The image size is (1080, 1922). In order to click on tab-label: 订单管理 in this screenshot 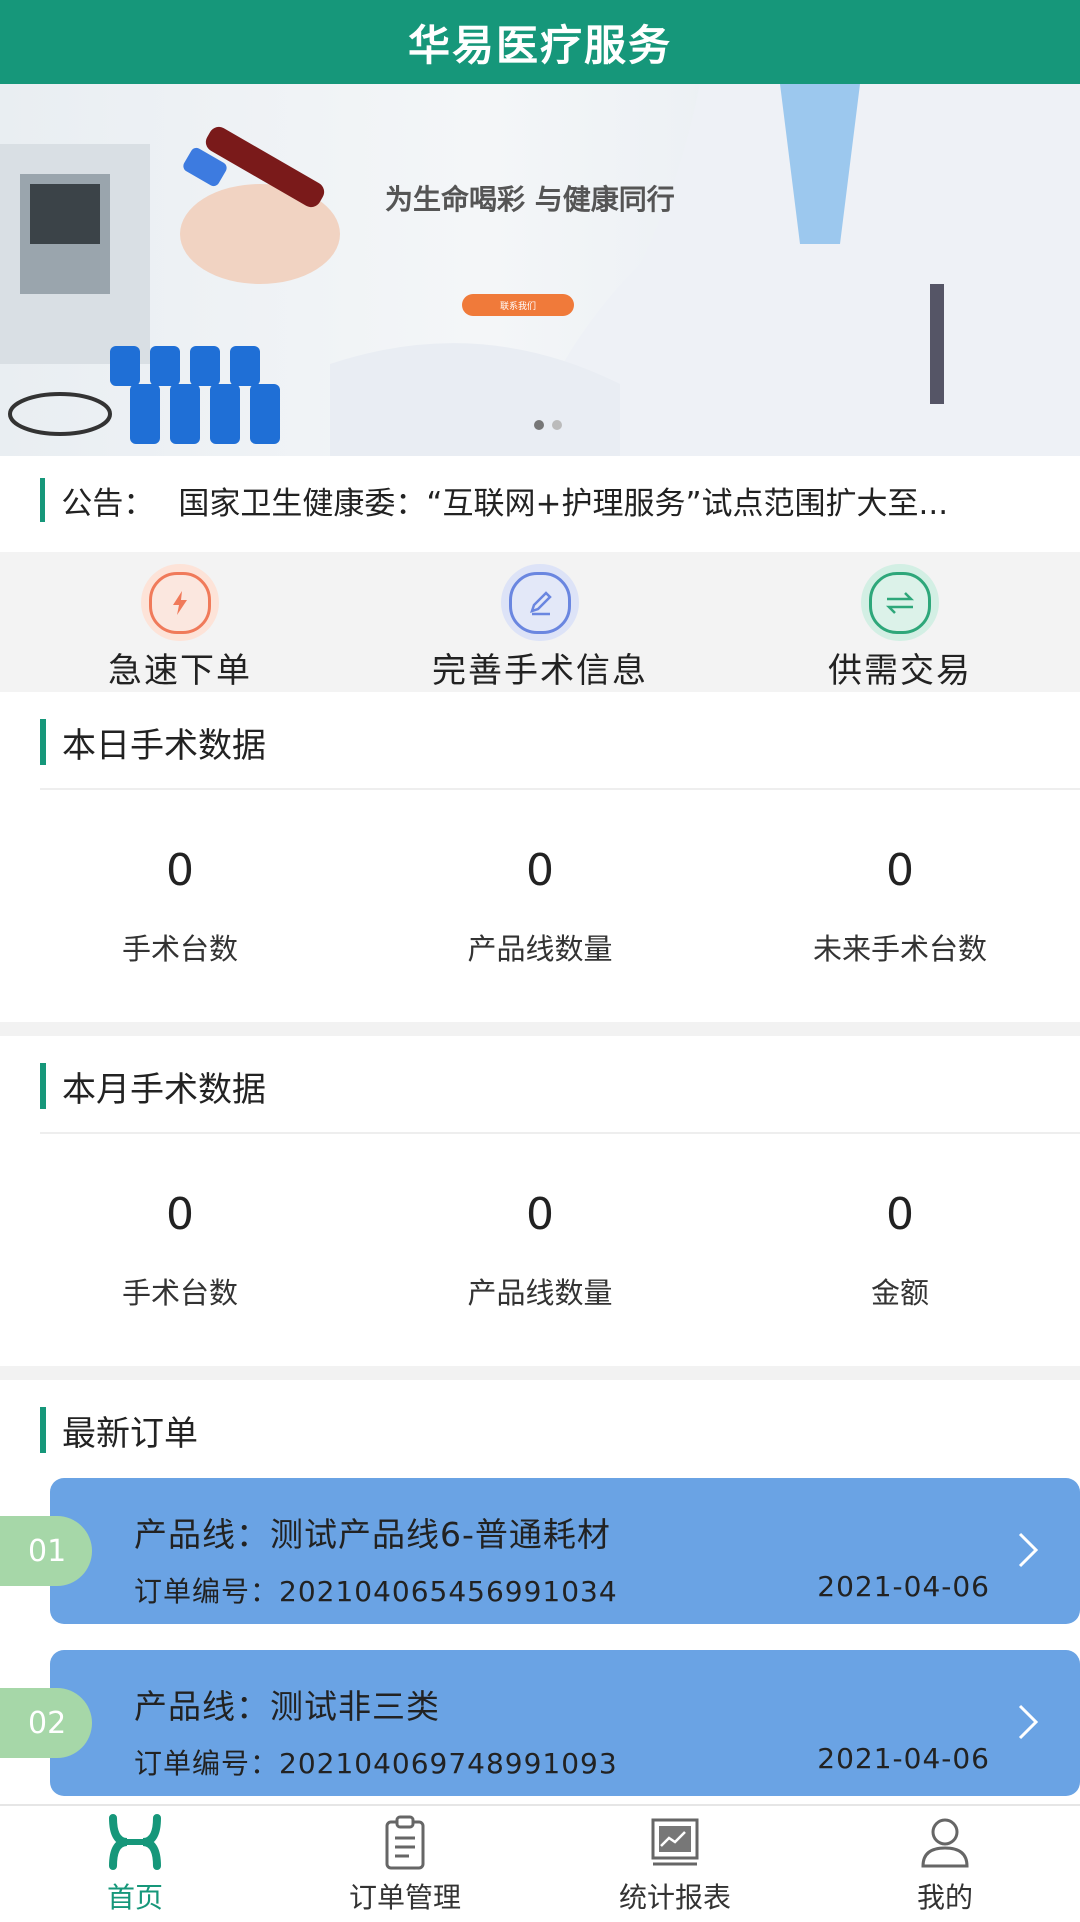, I will do `click(404, 1897)`.